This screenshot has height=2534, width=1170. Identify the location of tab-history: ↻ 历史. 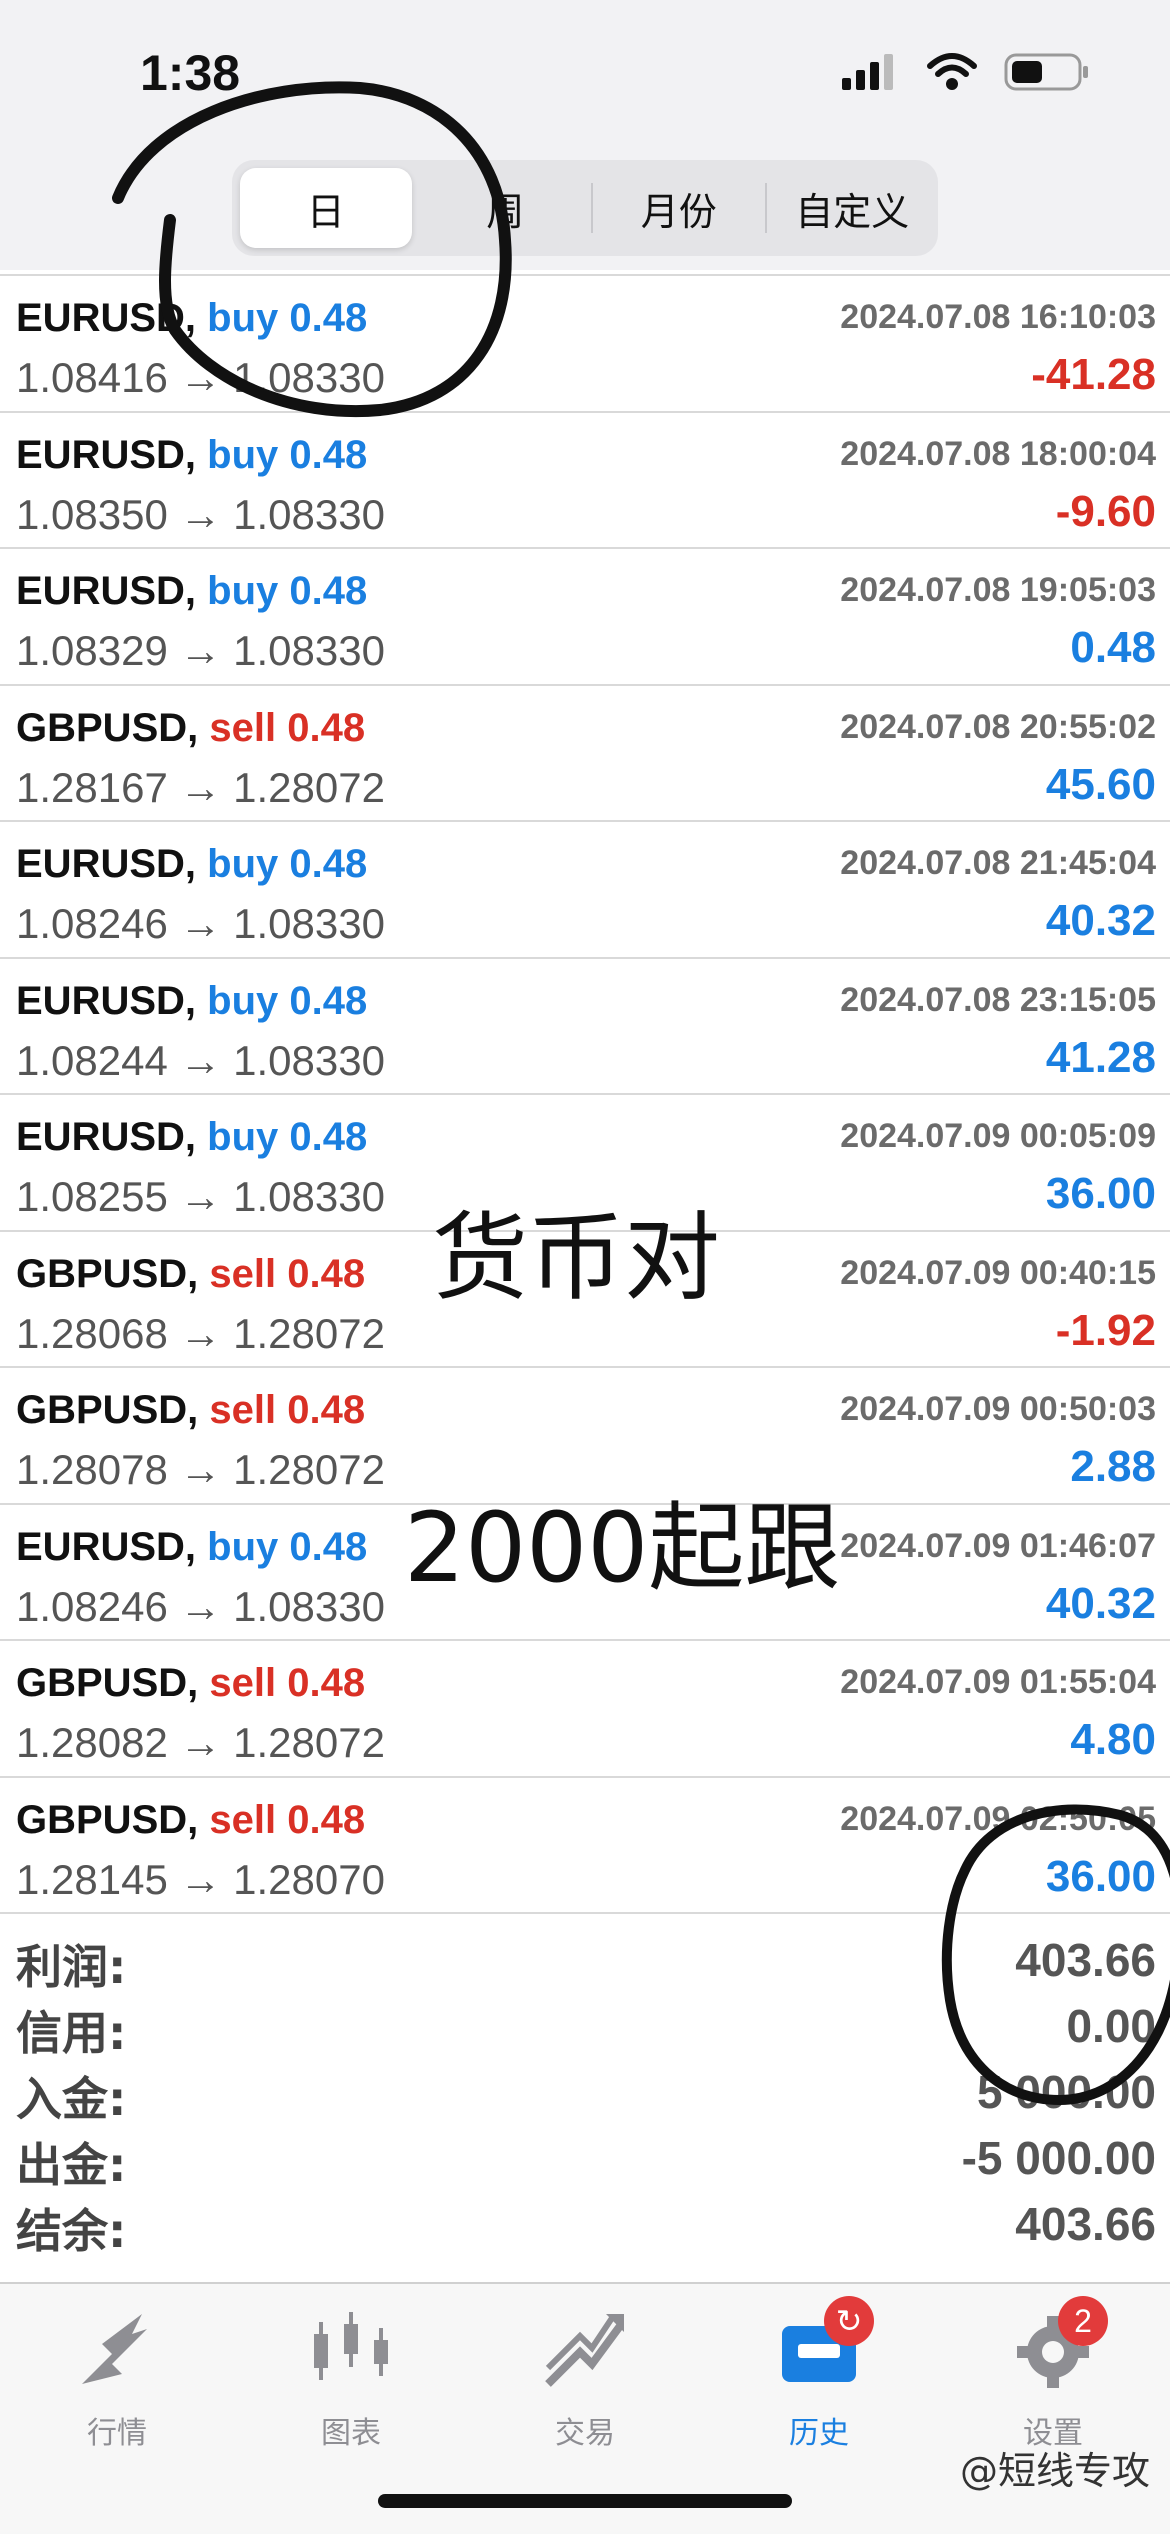
(819, 2390).